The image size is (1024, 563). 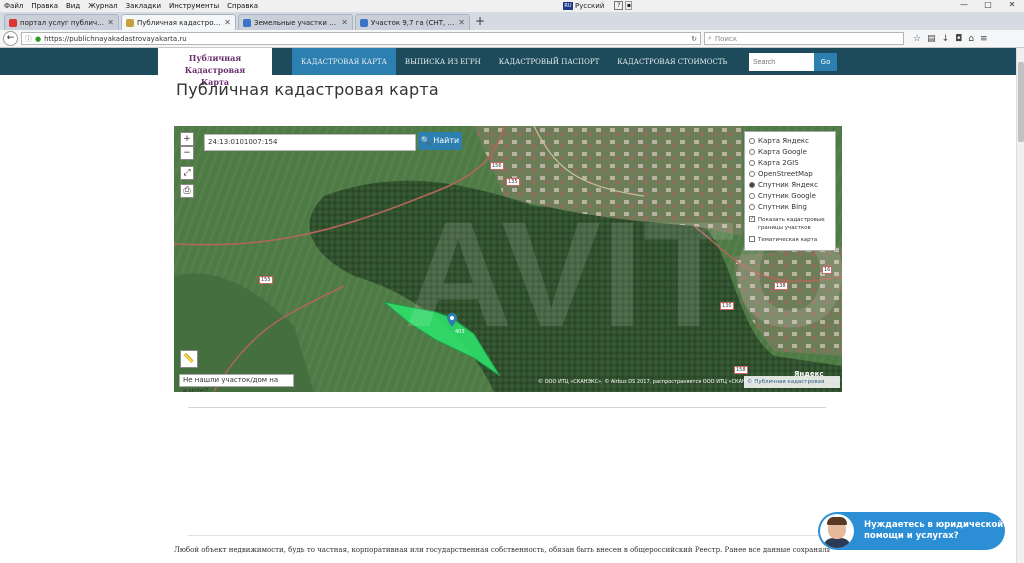 What do you see at coordinates (10, 38) in the screenshot?
I see `back-button: ←` at bounding box center [10, 38].